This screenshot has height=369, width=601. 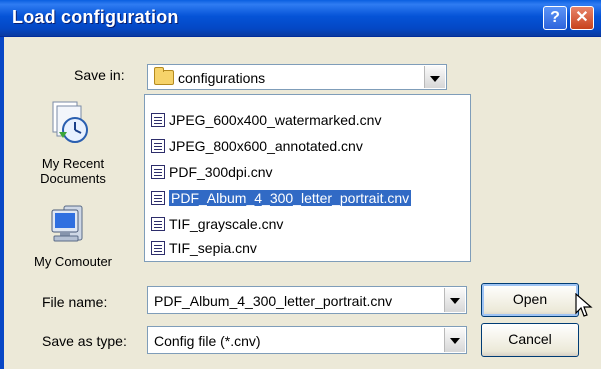 I want to click on list-item: JPEG_600x400_watermarked.cnv, so click(x=266, y=120).